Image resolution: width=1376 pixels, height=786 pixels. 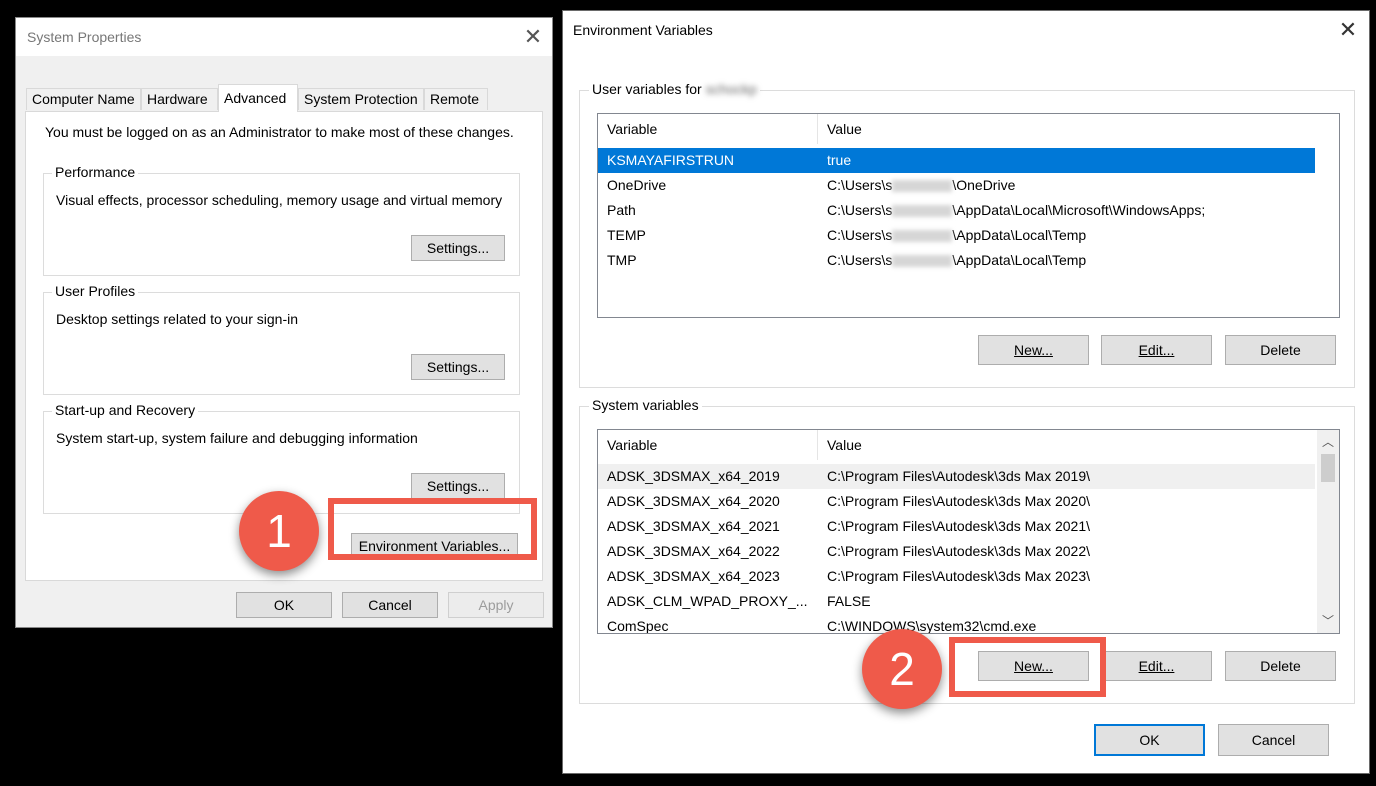 I want to click on system-new-highlight, so click(x=1027, y=667).